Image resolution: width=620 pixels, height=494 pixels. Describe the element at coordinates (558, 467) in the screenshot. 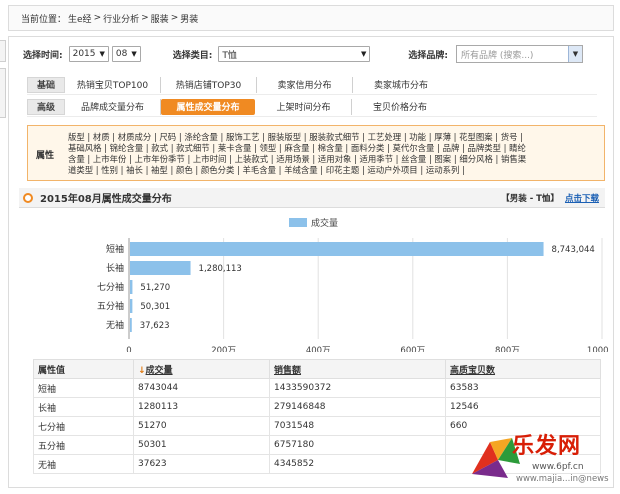

I see `watermark-url: www.6pf.cn` at that location.